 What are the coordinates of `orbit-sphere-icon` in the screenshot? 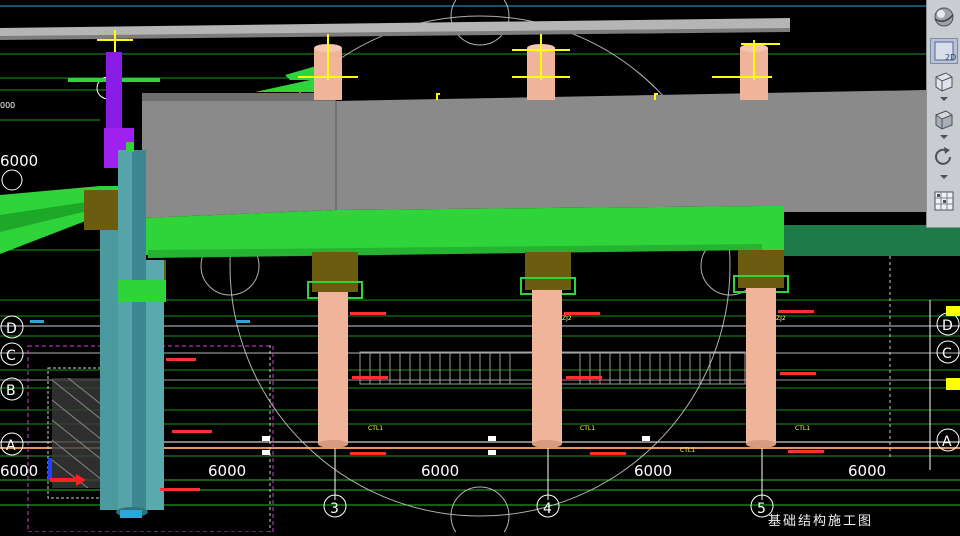 It's located at (944, 17).